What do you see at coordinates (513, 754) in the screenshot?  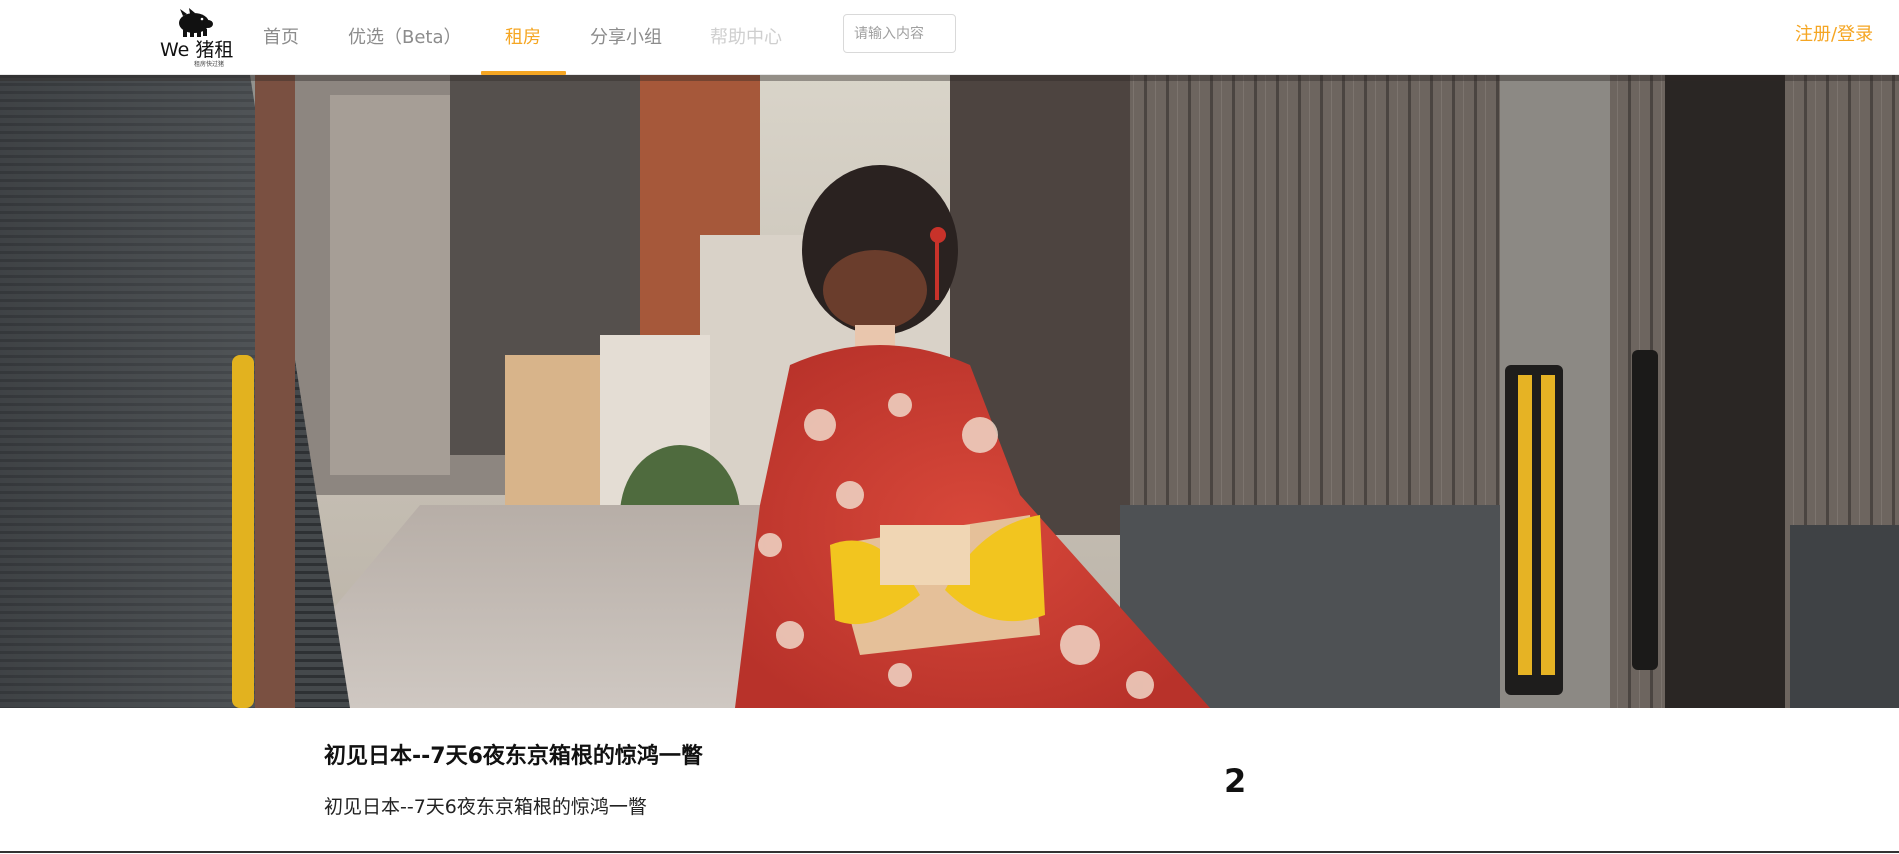 I see `article-title: 初见日本--7天6夜东京箱根的惊鸿一瞥` at bounding box center [513, 754].